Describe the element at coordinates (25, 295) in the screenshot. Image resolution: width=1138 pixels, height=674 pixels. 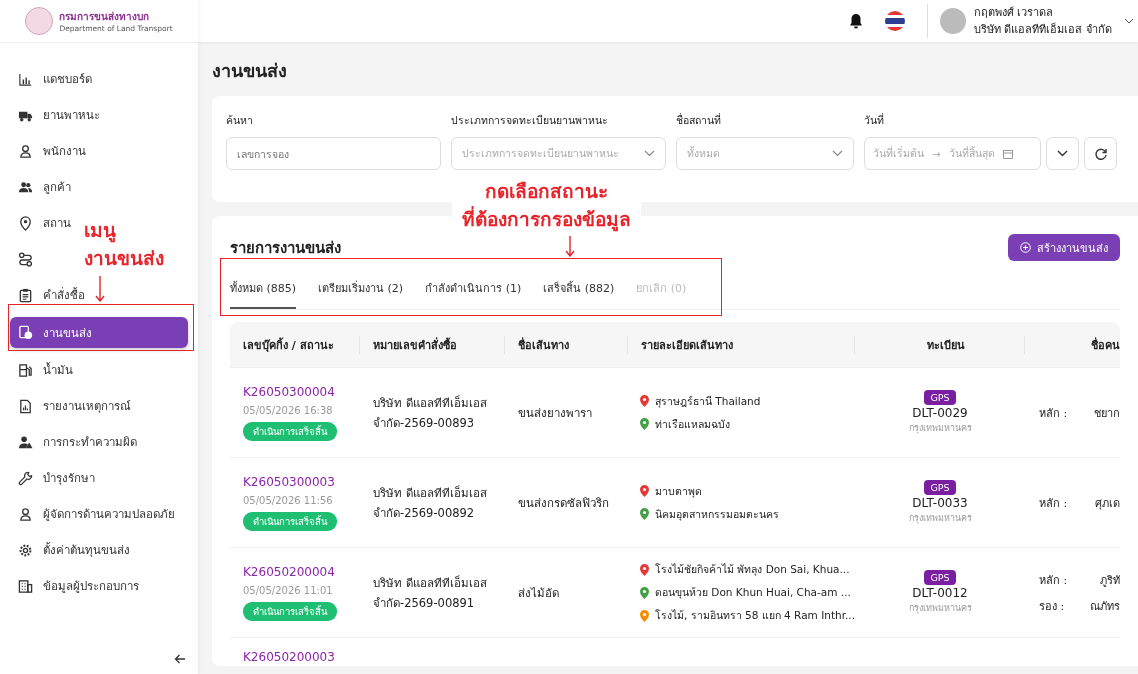
I see `clipboard-icon` at that location.